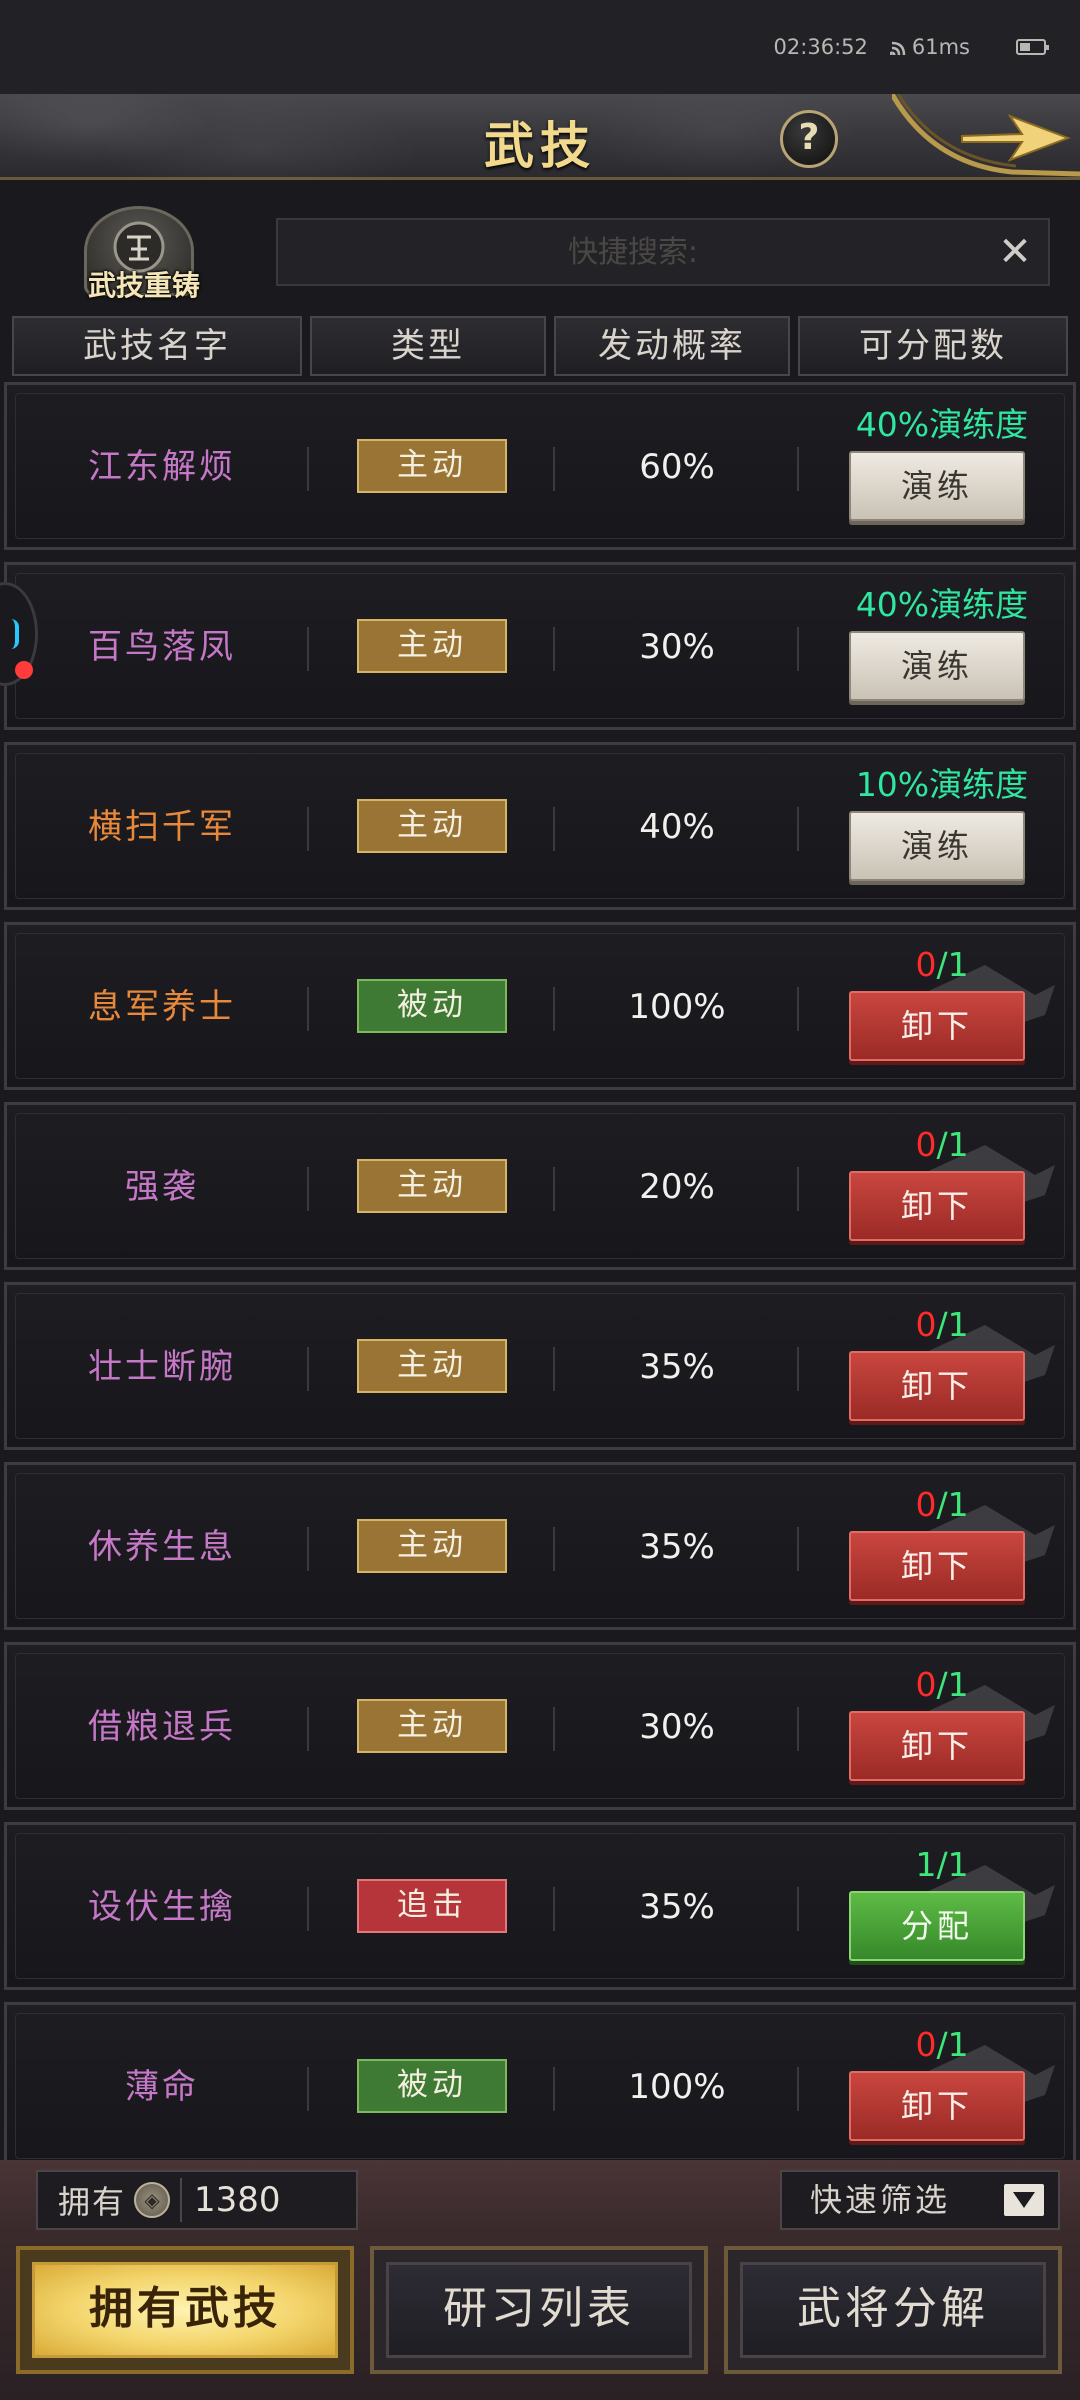  I want to click on battery-icon, so click(1032, 47).